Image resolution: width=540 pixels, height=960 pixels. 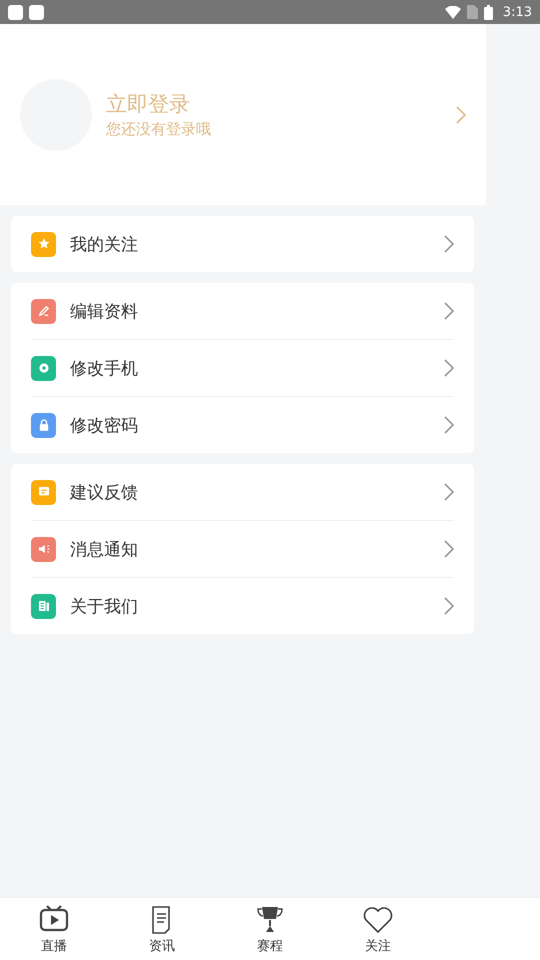 What do you see at coordinates (472, 12) in the screenshot?
I see `no-sim-icon` at bounding box center [472, 12].